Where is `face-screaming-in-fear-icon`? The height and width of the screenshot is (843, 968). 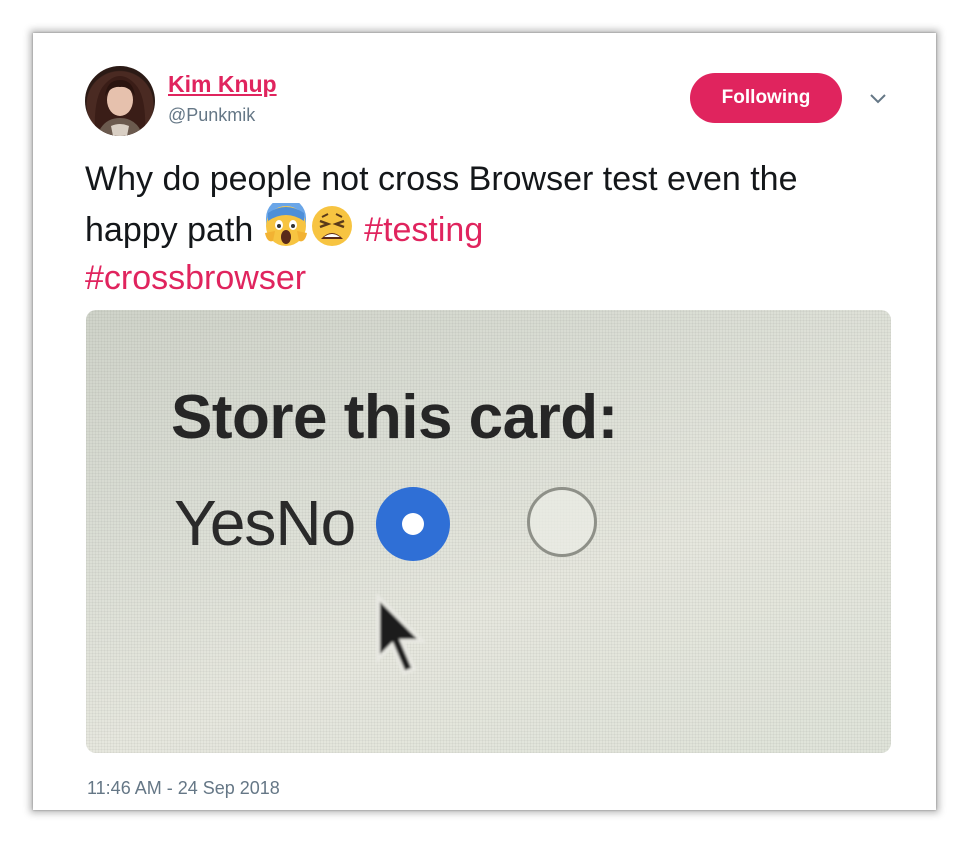
face-screaming-in-fear-icon is located at coordinates (286, 223).